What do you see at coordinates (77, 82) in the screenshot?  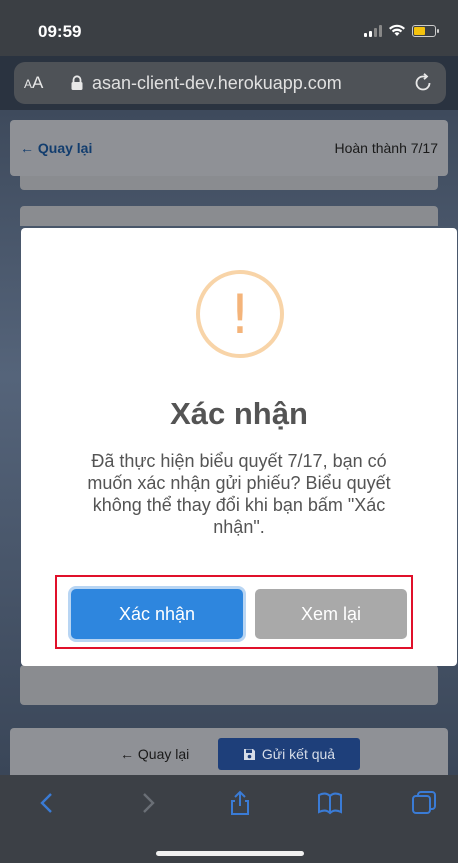 I see `lock-icon` at bounding box center [77, 82].